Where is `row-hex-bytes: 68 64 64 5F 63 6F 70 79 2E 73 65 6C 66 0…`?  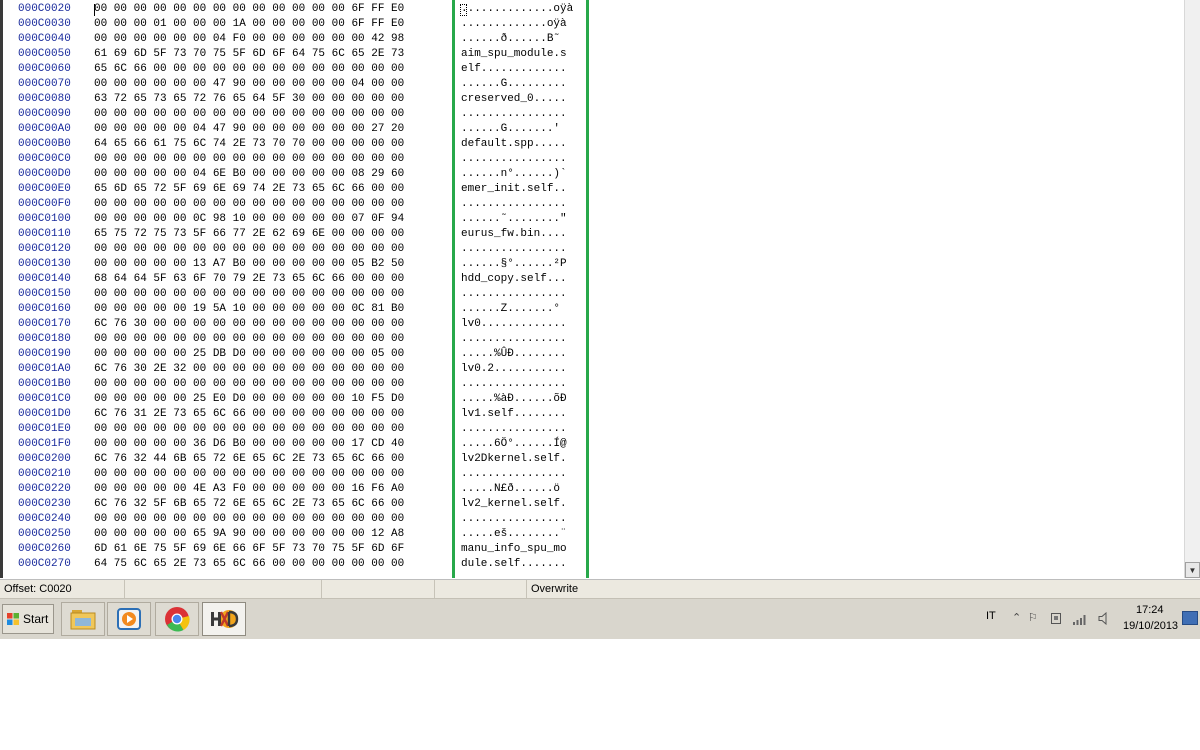 row-hex-bytes: 68 64 64 5F 63 6F 70 79 2E 73 65 6C 66 0… is located at coordinates (249, 279).